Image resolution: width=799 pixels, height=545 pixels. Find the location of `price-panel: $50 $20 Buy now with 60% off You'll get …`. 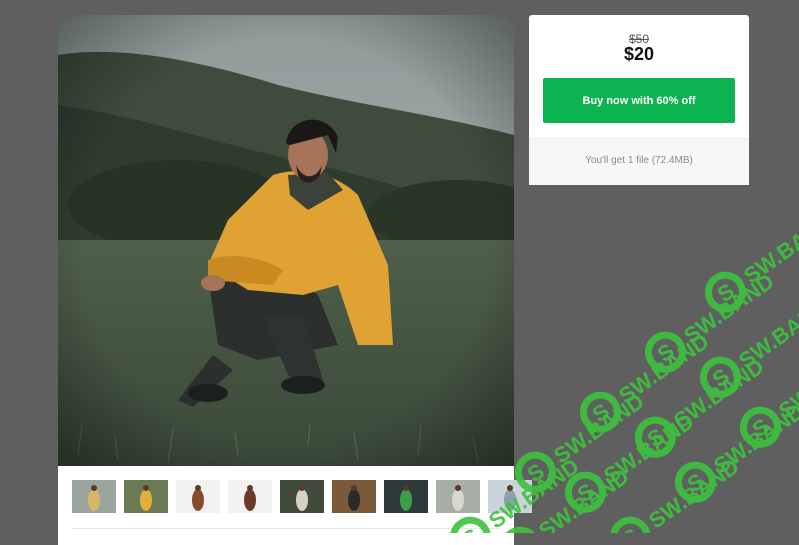

price-panel: $50 $20 Buy now with 60% off You'll get … is located at coordinates (639, 100).